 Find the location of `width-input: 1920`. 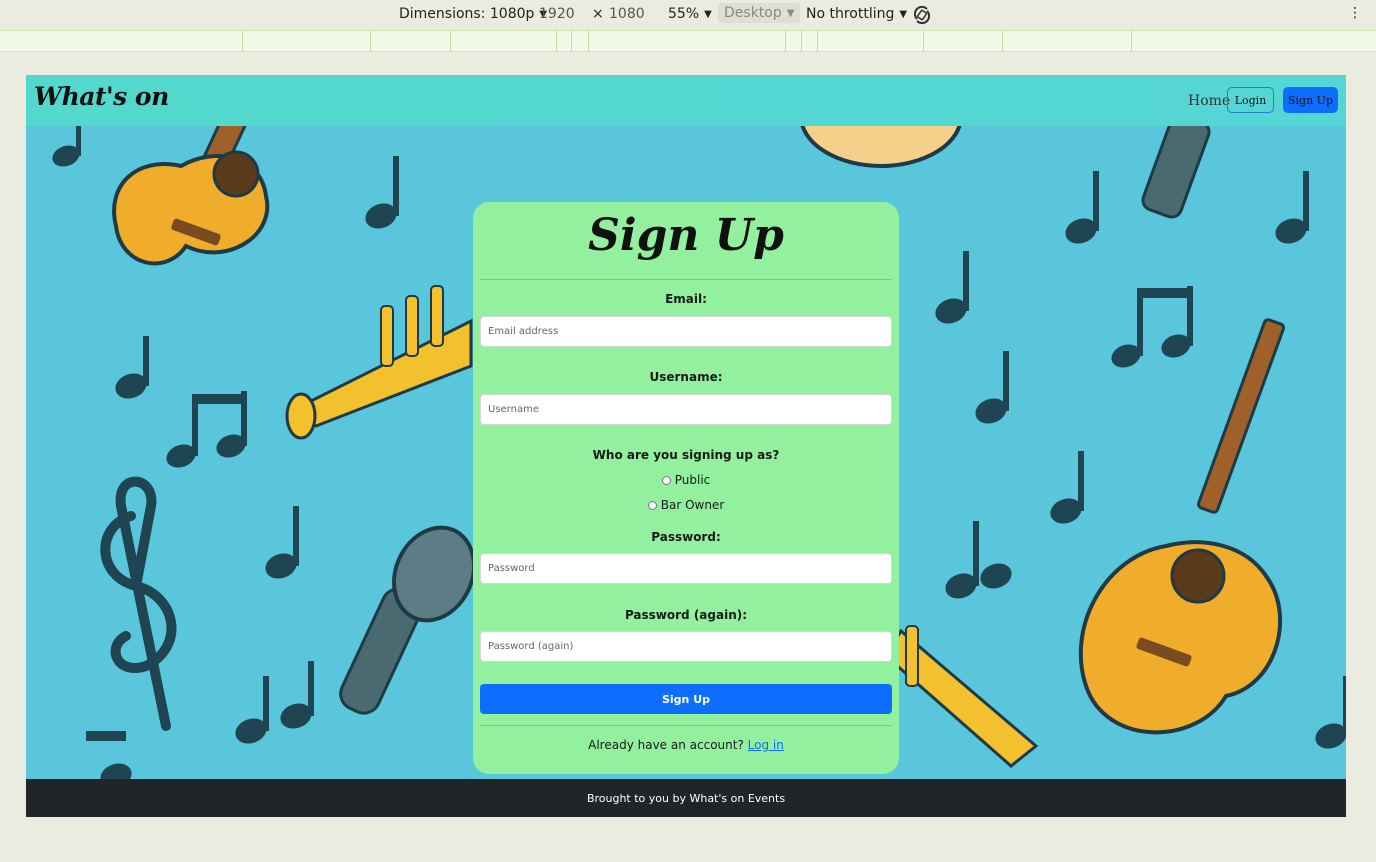

width-input: 1920 is located at coordinates (557, 14).